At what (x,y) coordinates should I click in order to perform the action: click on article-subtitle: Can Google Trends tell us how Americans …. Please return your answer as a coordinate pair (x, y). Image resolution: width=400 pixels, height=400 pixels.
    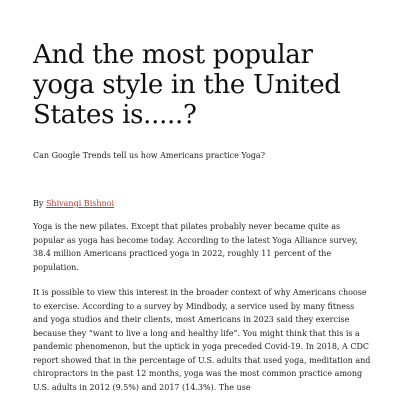
    Looking at the image, I should click on (149, 155).